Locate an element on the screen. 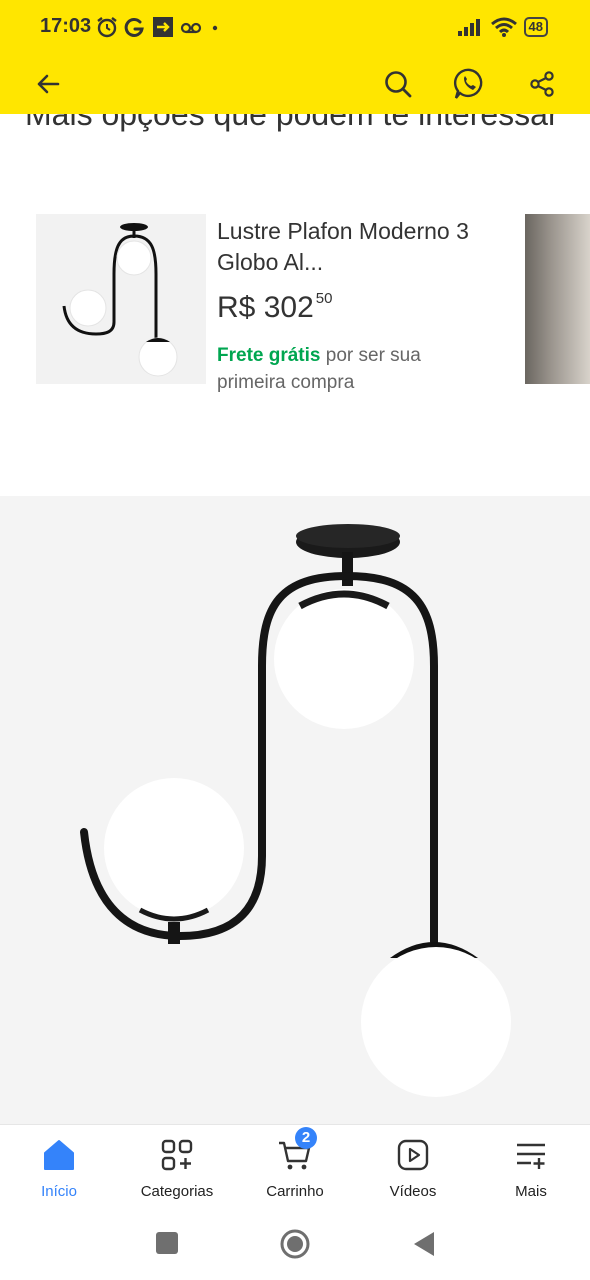 The height and width of the screenshot is (1280, 590). nav-label-categorias: Categorias is located at coordinates (177, 1191).